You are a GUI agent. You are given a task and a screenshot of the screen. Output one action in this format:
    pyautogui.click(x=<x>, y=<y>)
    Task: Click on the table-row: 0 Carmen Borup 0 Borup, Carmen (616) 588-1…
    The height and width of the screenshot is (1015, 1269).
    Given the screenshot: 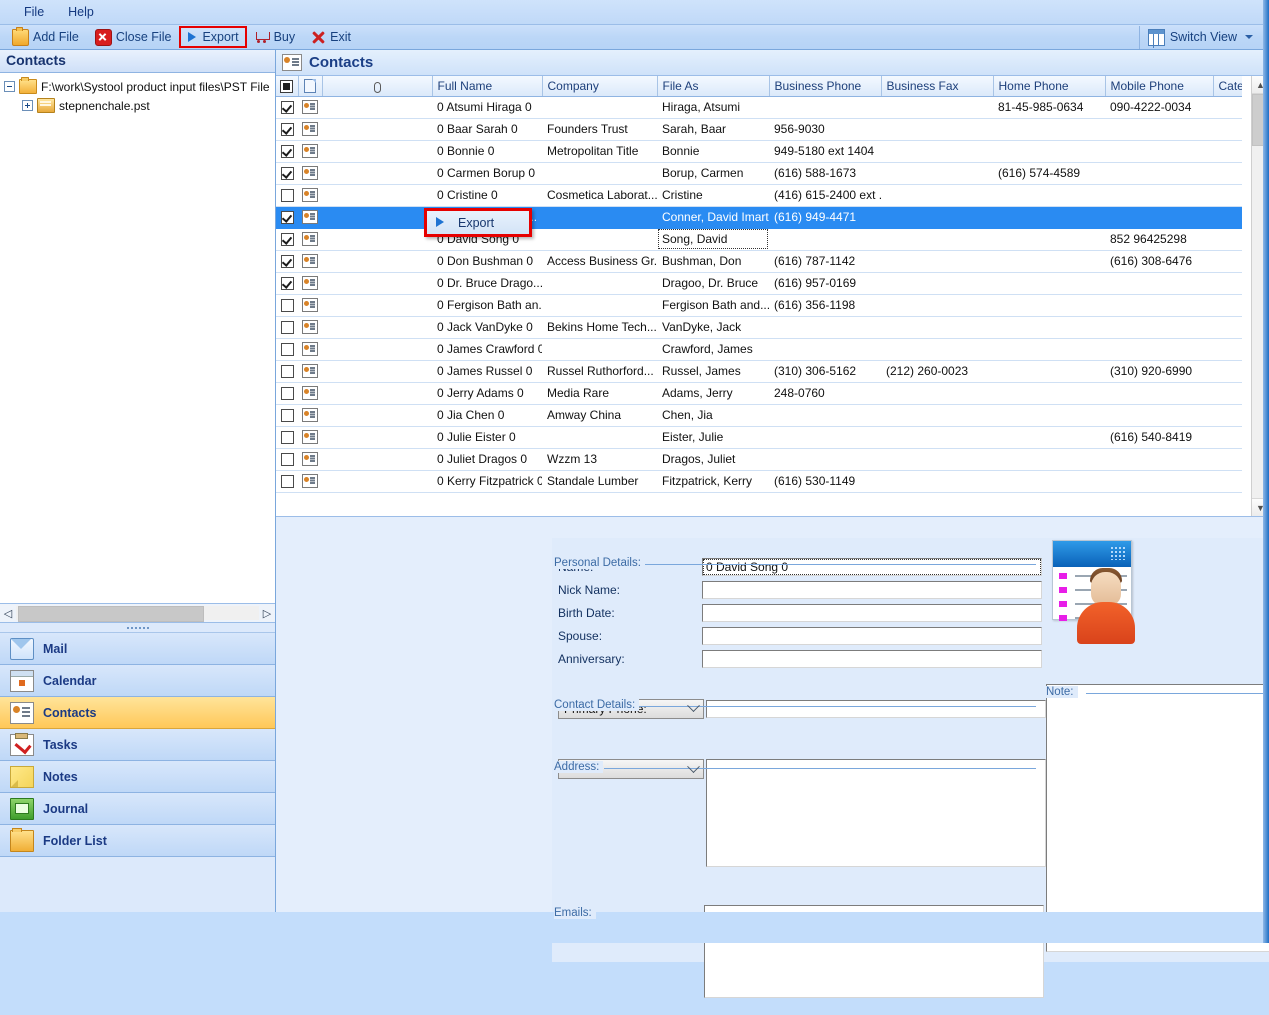 What is the action you would take?
    pyautogui.click(x=759, y=173)
    